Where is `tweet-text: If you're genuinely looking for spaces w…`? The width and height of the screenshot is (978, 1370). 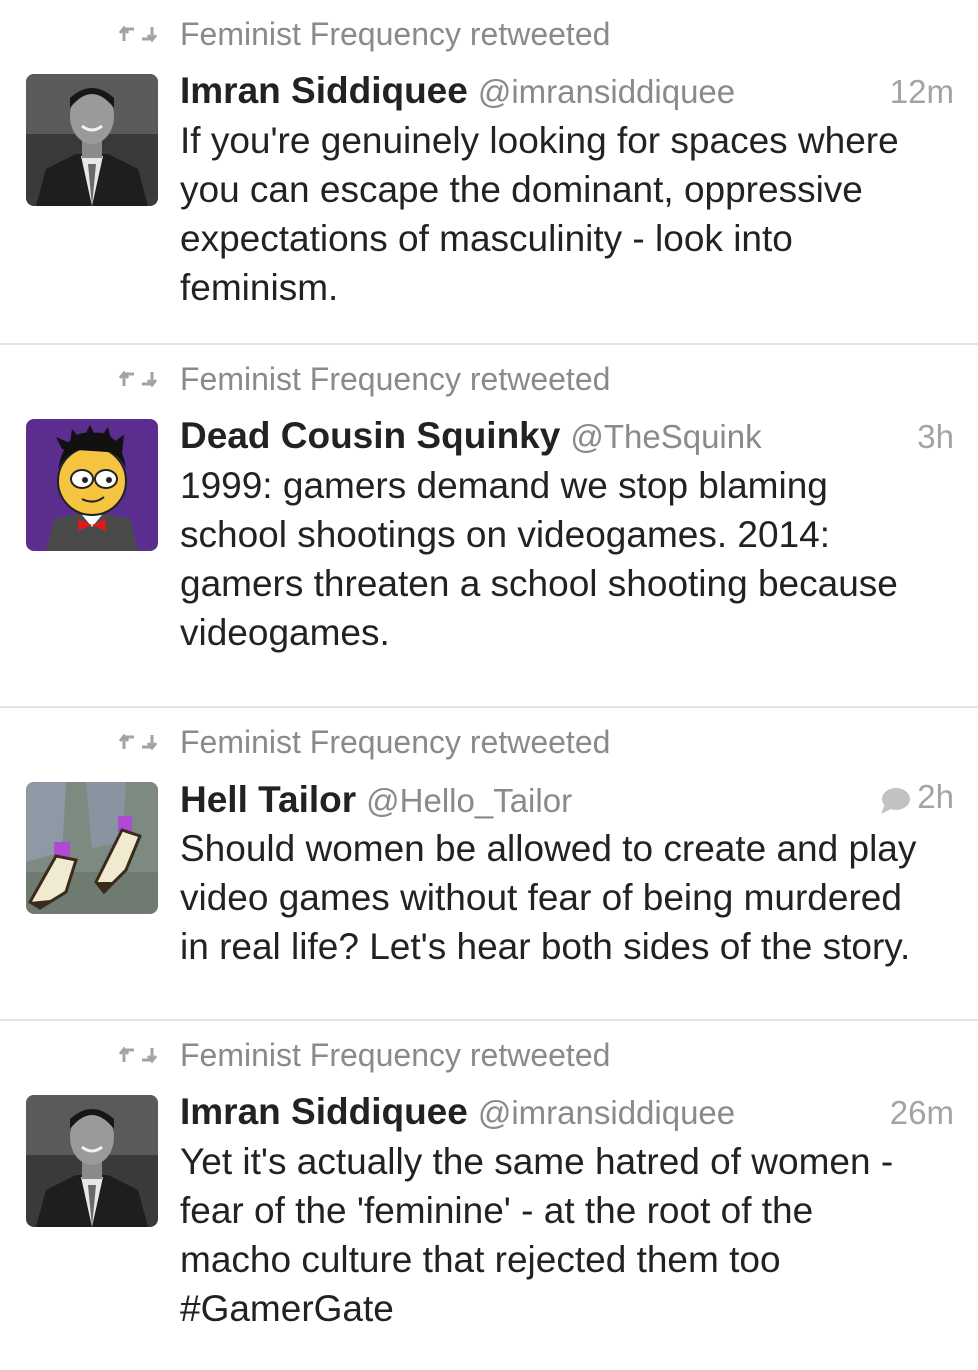 tweet-text: If you're genuinely looking for spaces w… is located at coordinates (539, 214).